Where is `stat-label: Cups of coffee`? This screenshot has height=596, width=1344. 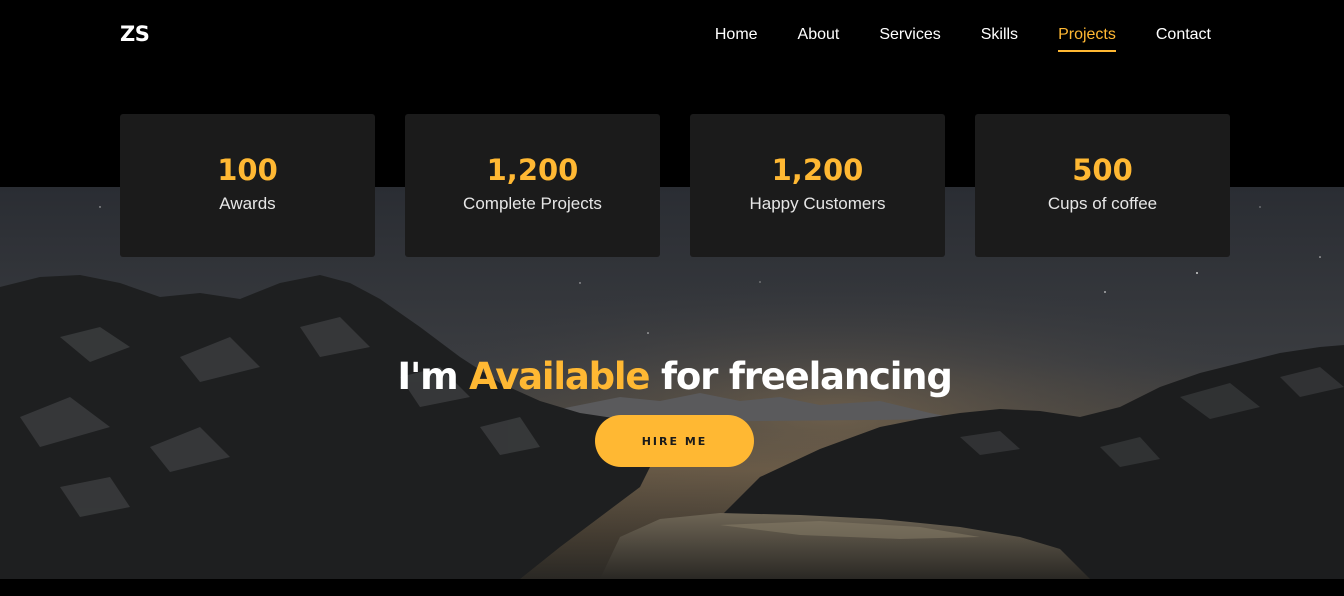 stat-label: Cups of coffee is located at coordinates (1102, 203).